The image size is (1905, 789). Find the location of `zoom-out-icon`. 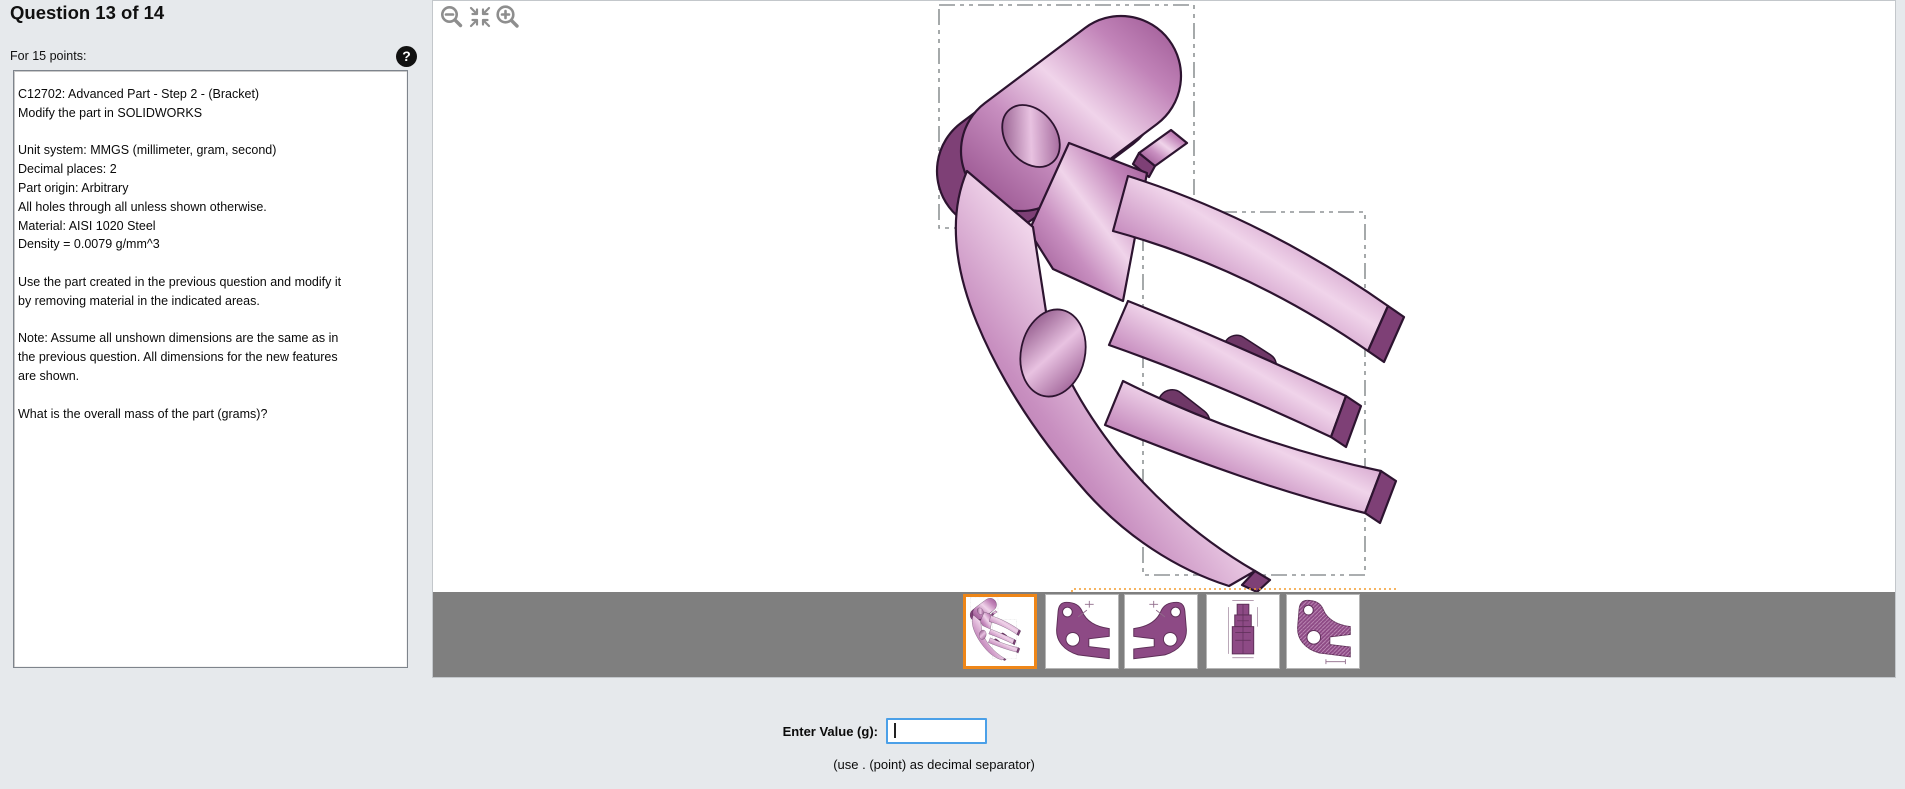

zoom-out-icon is located at coordinates (452, 17).